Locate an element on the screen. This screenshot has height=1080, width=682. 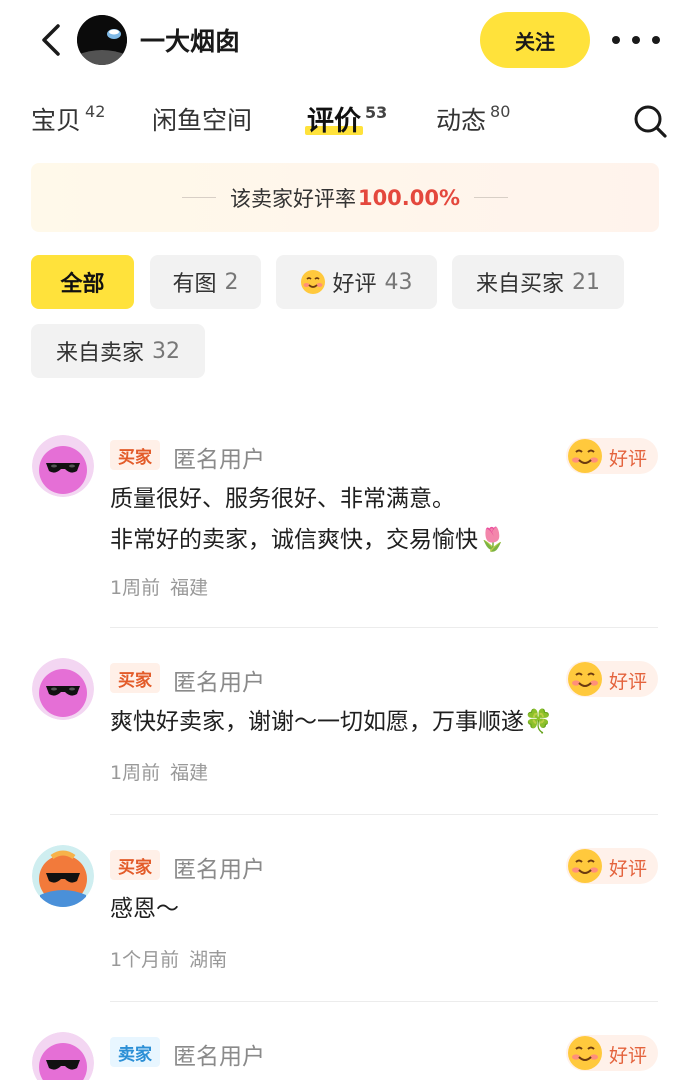
filter-positive: 好评 43 is located at coordinates (356, 282).